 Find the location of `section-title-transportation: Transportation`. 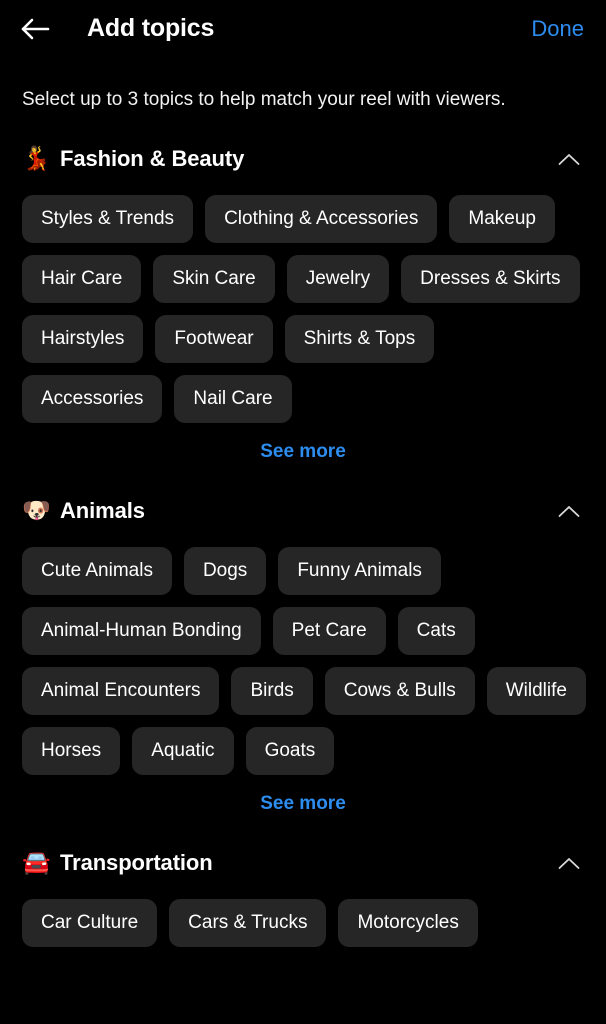

section-title-transportation: Transportation is located at coordinates (136, 862).